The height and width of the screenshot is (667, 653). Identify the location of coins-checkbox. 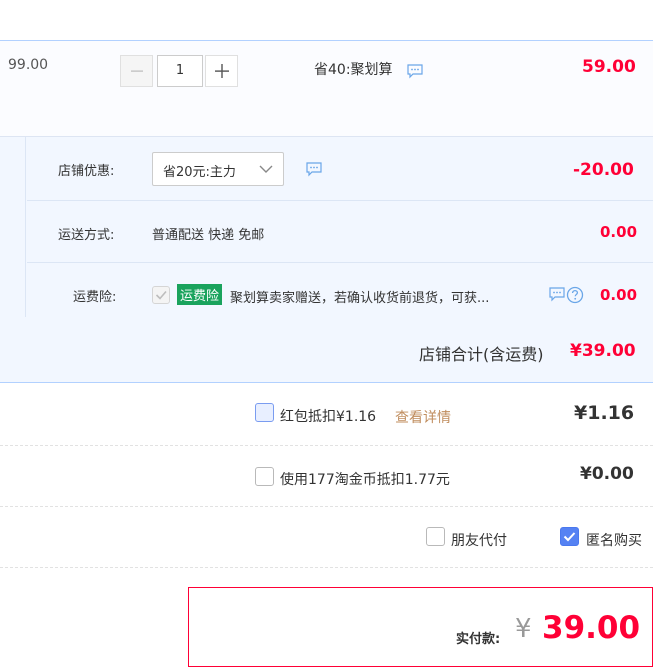
(264, 476).